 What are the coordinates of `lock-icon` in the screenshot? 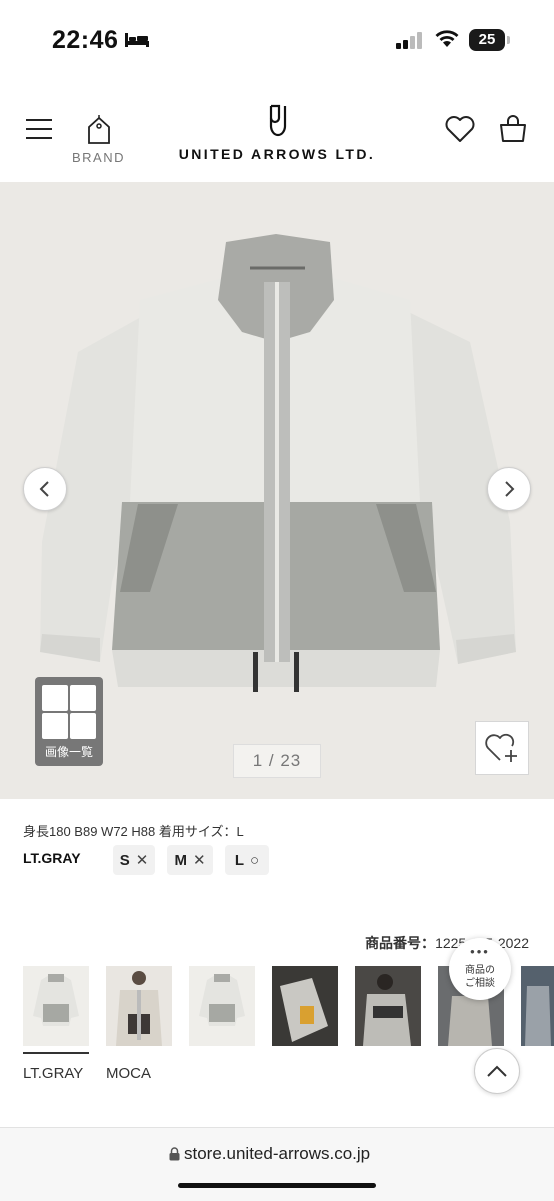 It's located at (174, 1154).